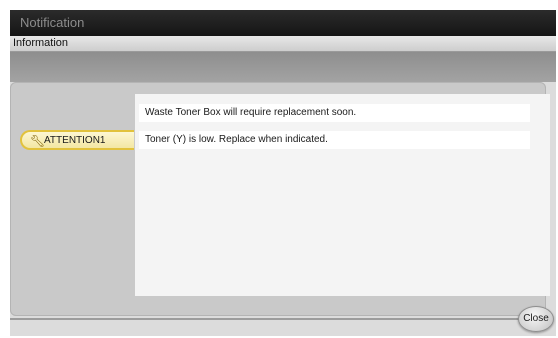  Describe the element at coordinates (283, 44) in the screenshot. I see `information-bar: Information` at that location.